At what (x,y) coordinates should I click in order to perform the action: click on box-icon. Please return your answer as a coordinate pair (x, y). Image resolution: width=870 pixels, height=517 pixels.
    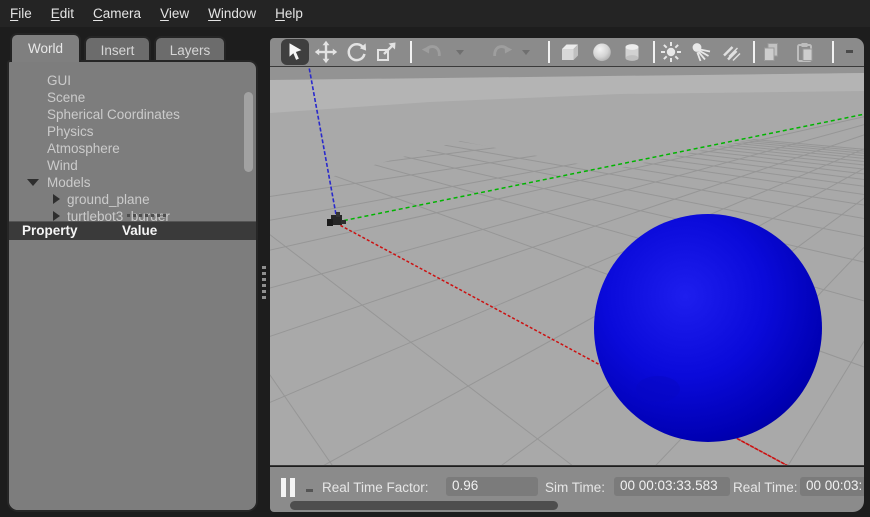
    Looking at the image, I should click on (570, 52).